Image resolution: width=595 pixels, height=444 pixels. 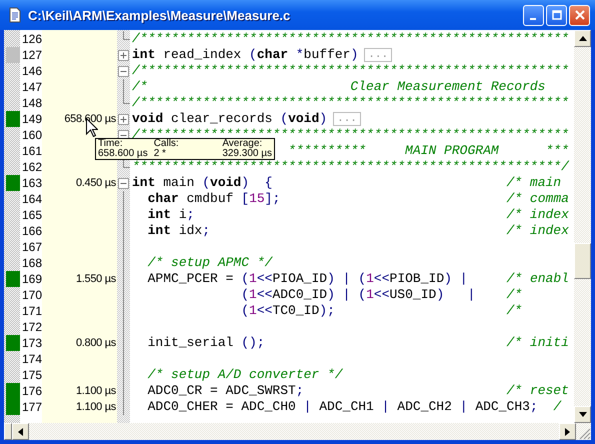 What do you see at coordinates (160, 15) in the screenshot?
I see `window-title: C:\Keil\ARM\Examples\Measure\Measure.c` at bounding box center [160, 15].